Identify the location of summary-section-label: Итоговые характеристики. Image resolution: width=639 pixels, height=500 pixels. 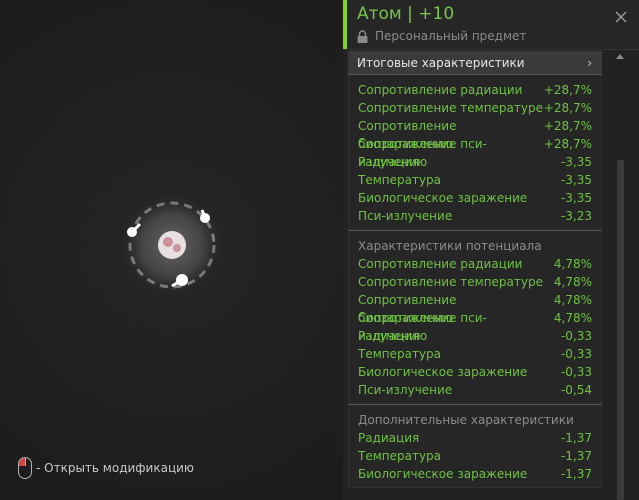
(441, 62).